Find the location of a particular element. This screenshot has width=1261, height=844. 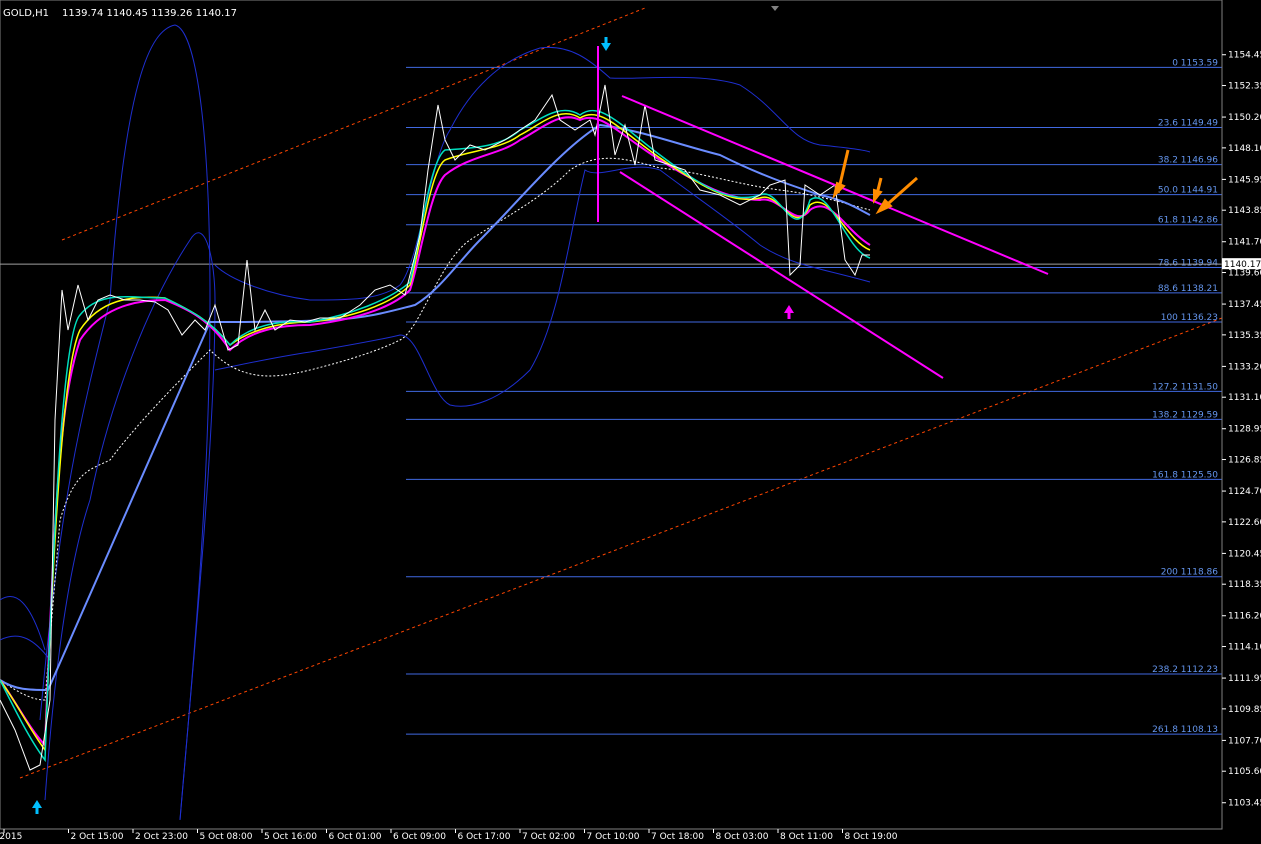

price-tick-label: 1154.45 is located at coordinates (1244, 56).